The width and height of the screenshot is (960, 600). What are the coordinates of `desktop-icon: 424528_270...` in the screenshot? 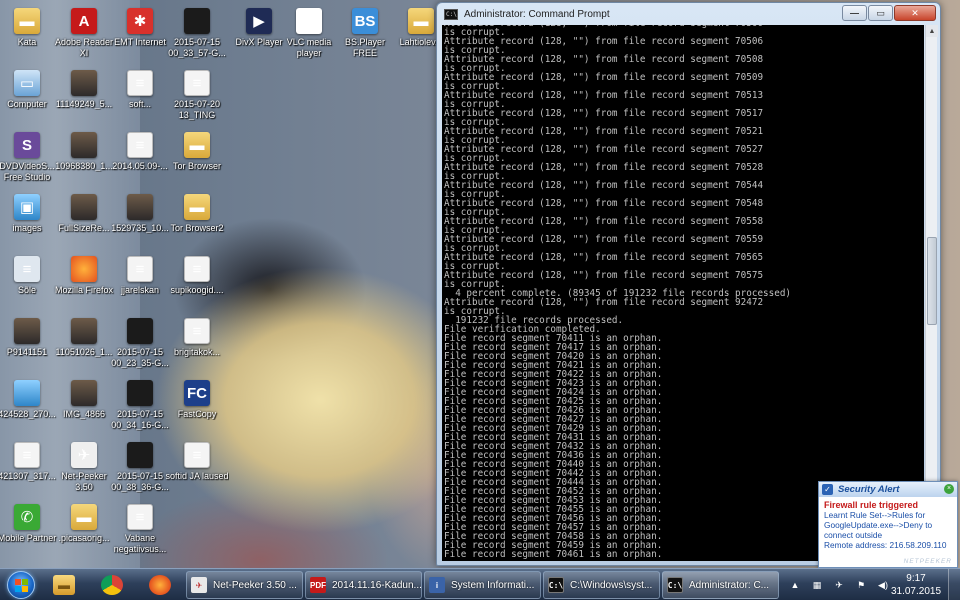 It's located at (29, 407).